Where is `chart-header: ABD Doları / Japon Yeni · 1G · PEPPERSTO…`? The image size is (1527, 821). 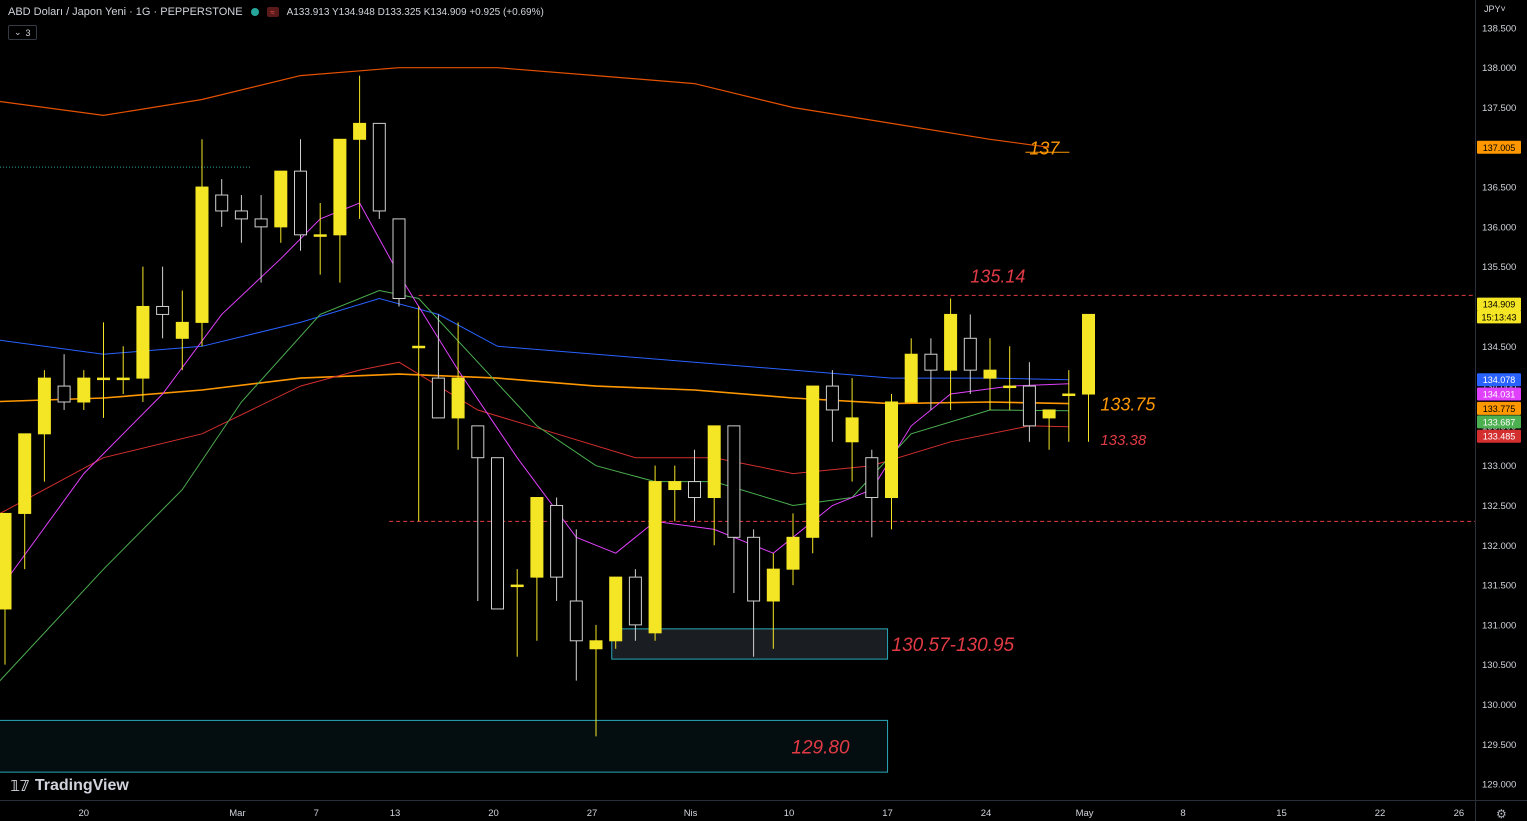 chart-header: ABD Doları / Japon Yeni · 1G · PEPPERSTO… is located at coordinates (276, 12).